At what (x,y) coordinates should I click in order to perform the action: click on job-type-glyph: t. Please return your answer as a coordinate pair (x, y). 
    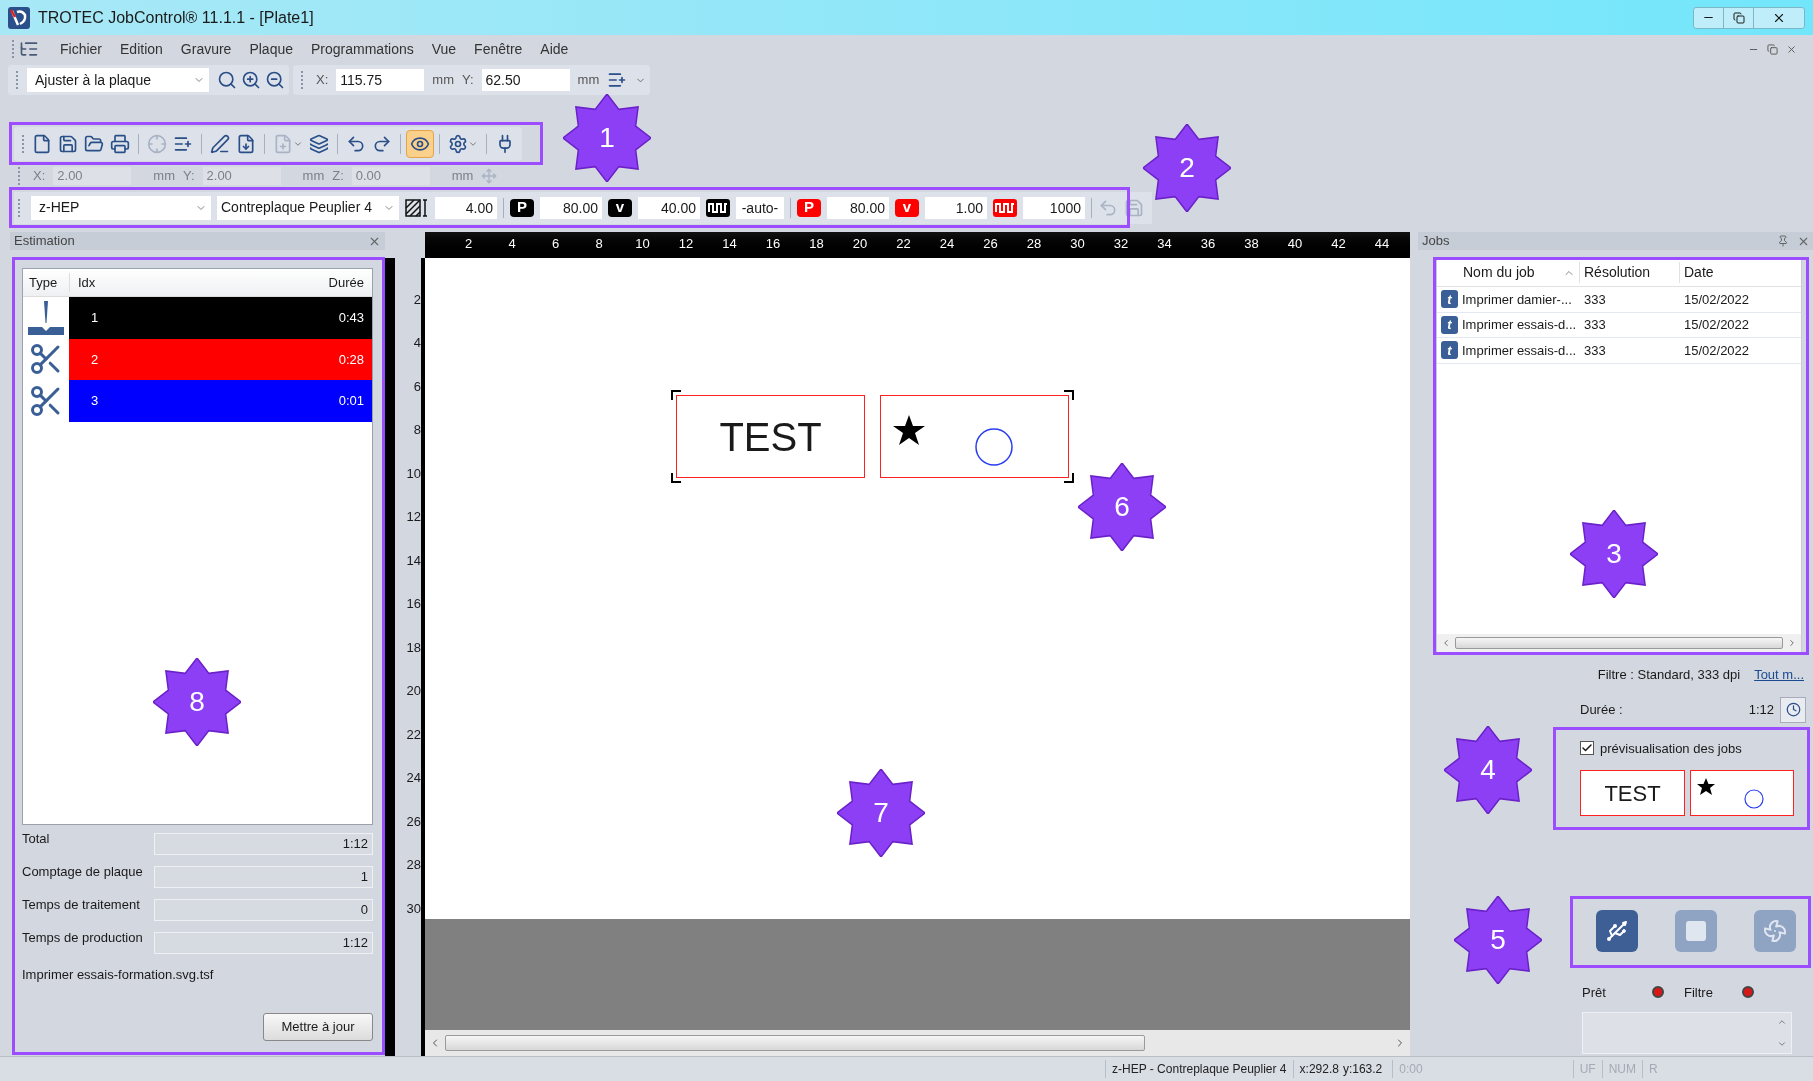
    Looking at the image, I should click on (1449, 350).